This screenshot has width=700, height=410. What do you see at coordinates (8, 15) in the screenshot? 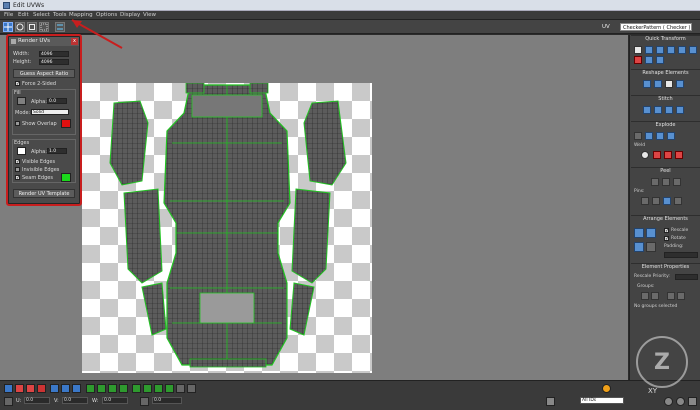
I see `menu-file: File` at bounding box center [8, 15].